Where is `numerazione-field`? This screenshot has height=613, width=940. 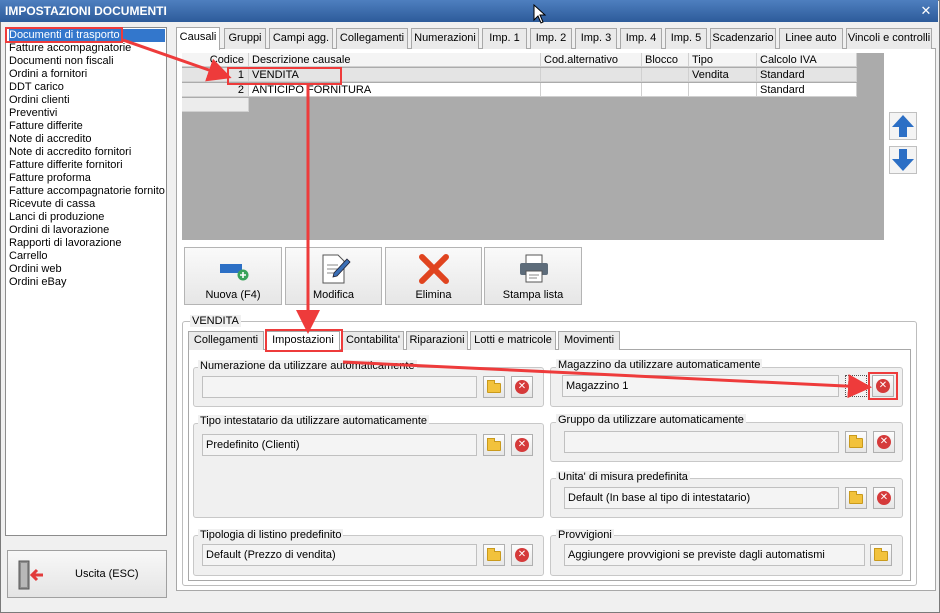 numerazione-field is located at coordinates (339, 387).